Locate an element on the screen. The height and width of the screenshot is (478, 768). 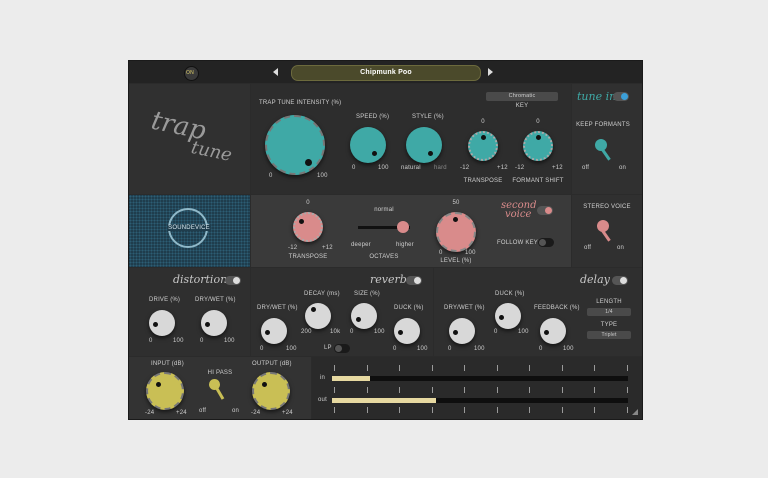
delay-toggle is located at coordinates (620, 280).